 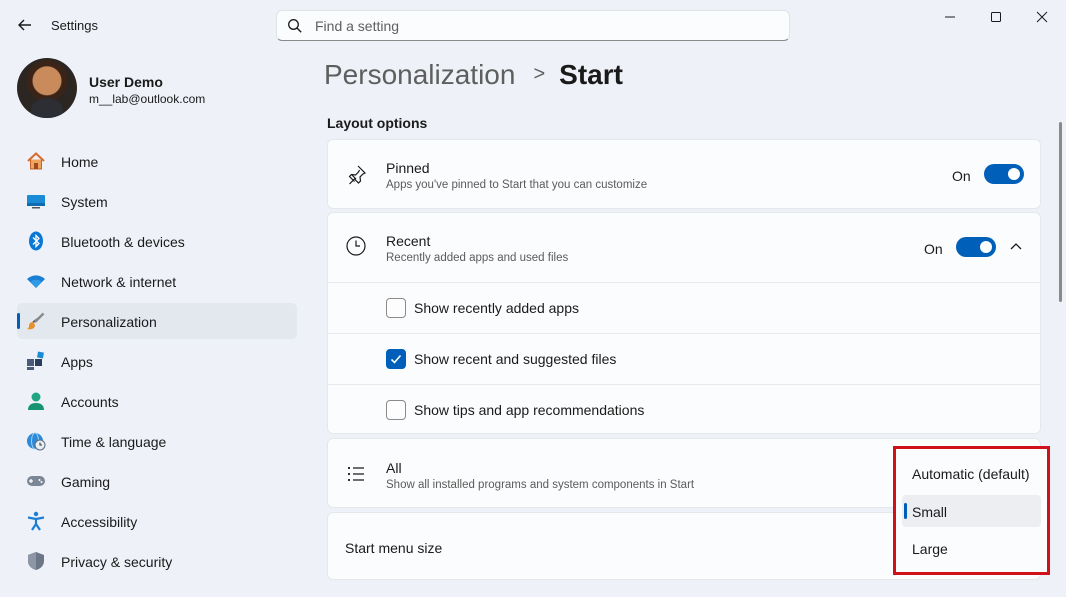 I want to click on minimize-icon, so click(x=950, y=17).